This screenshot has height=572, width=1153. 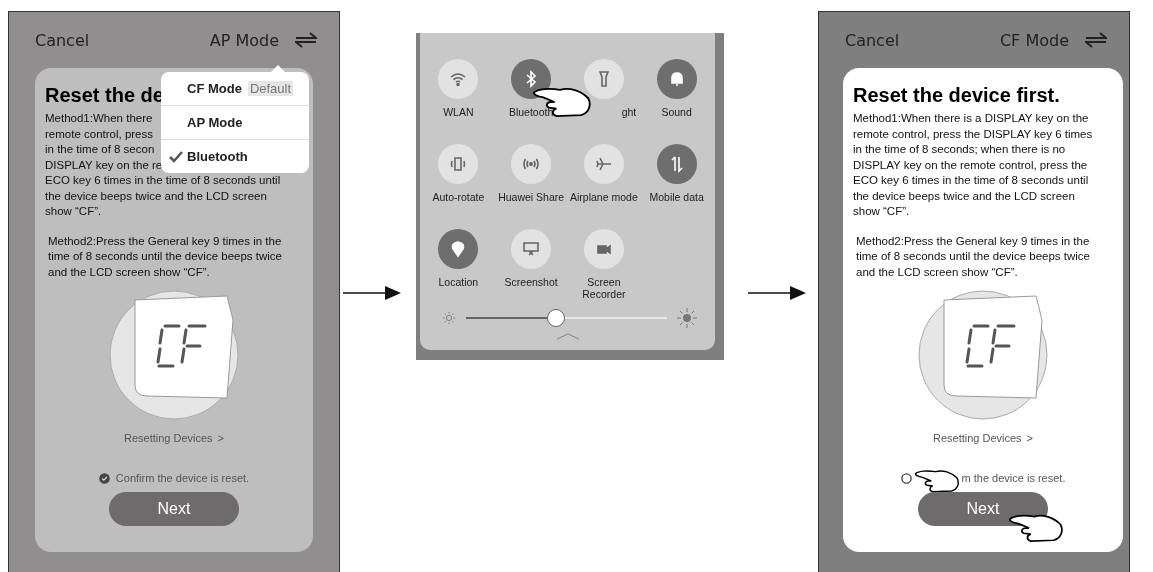 What do you see at coordinates (531, 197) in the screenshot?
I see `toggle-label: Huawei Share` at bounding box center [531, 197].